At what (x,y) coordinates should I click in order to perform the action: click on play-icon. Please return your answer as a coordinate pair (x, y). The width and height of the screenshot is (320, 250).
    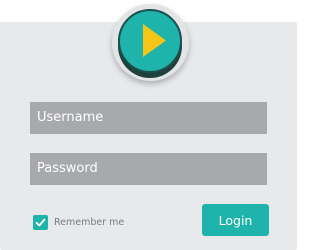
    Looking at the image, I should click on (154, 40).